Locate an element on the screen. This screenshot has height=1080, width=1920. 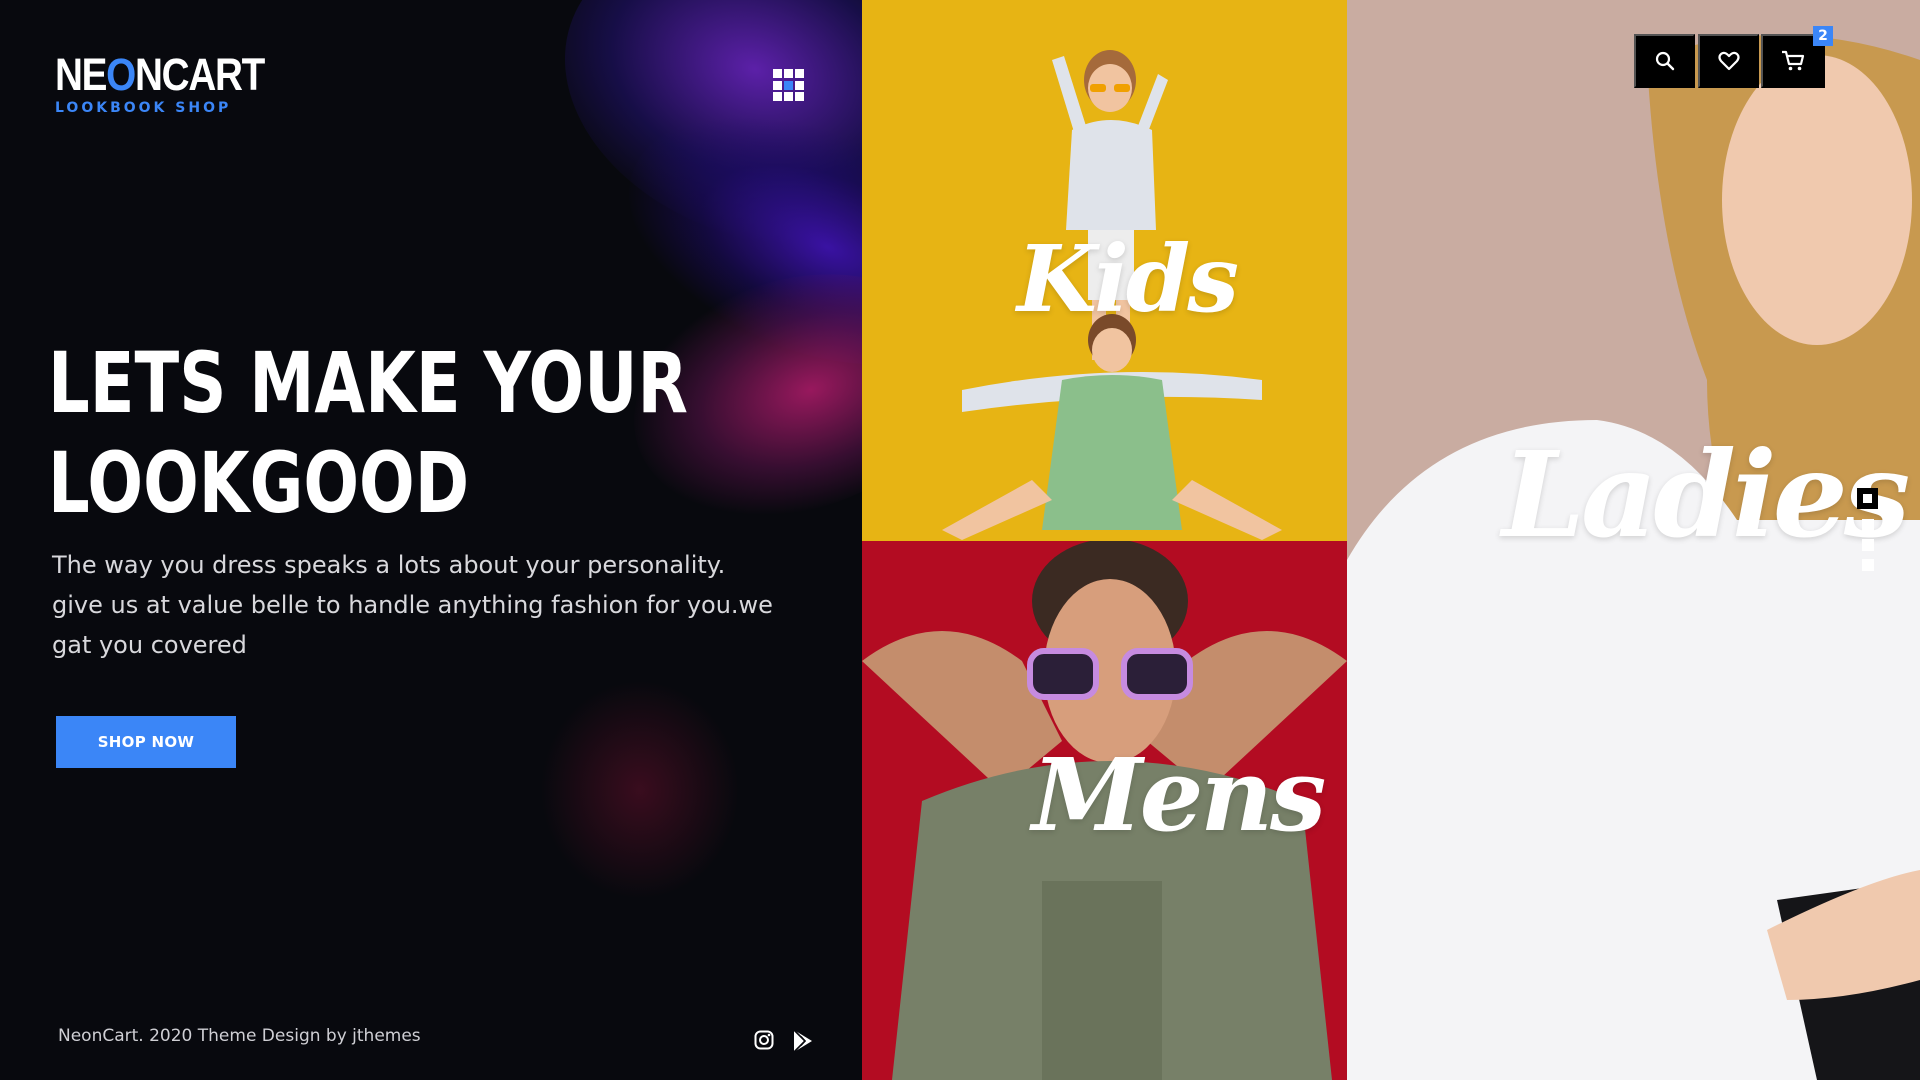
heart-icon is located at coordinates (1728, 61).